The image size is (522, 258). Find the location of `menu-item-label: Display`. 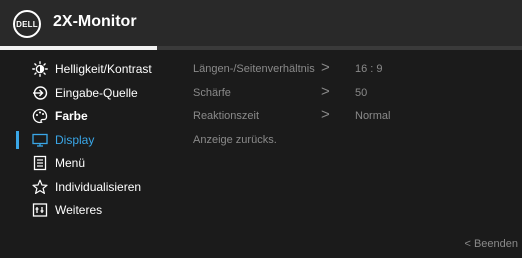

menu-item-label: Display is located at coordinates (75, 139).